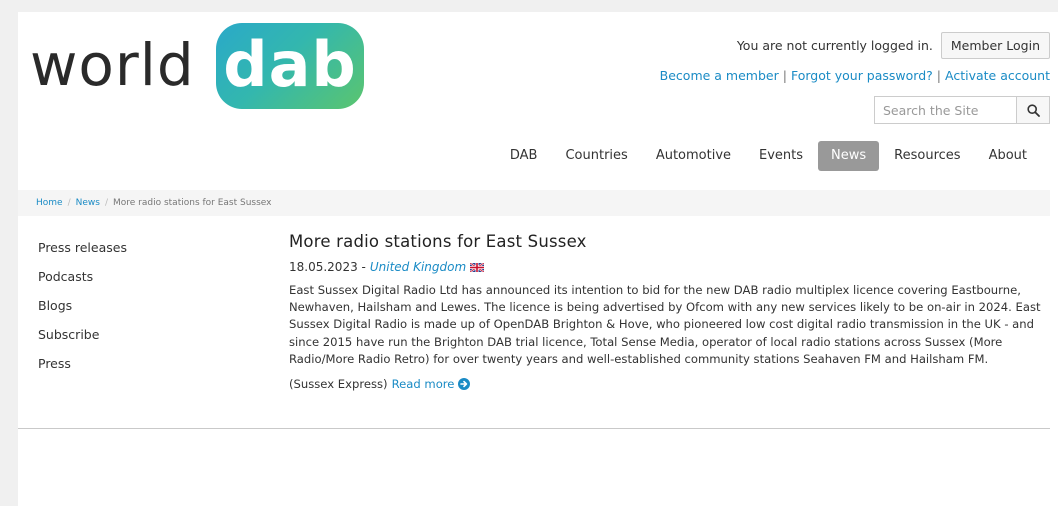 This screenshot has height=506, width=1058. I want to click on breadcrumb-current: More radio stations for East Sussex, so click(192, 203).